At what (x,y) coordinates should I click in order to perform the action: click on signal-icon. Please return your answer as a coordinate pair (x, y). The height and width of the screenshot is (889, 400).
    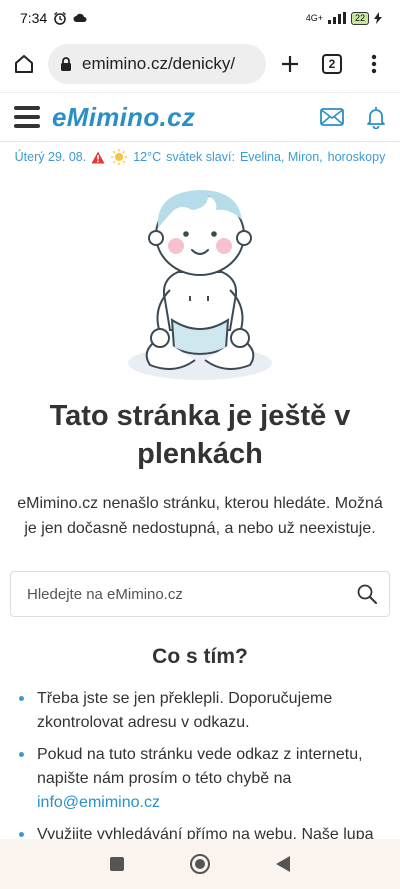
    Looking at the image, I should click on (336, 18).